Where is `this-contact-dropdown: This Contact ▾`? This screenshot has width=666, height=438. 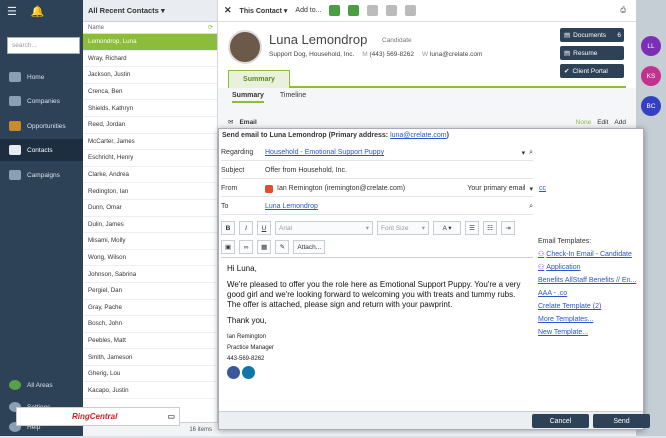
this-contact-dropdown: This Contact ▾ is located at coordinates (264, 11).